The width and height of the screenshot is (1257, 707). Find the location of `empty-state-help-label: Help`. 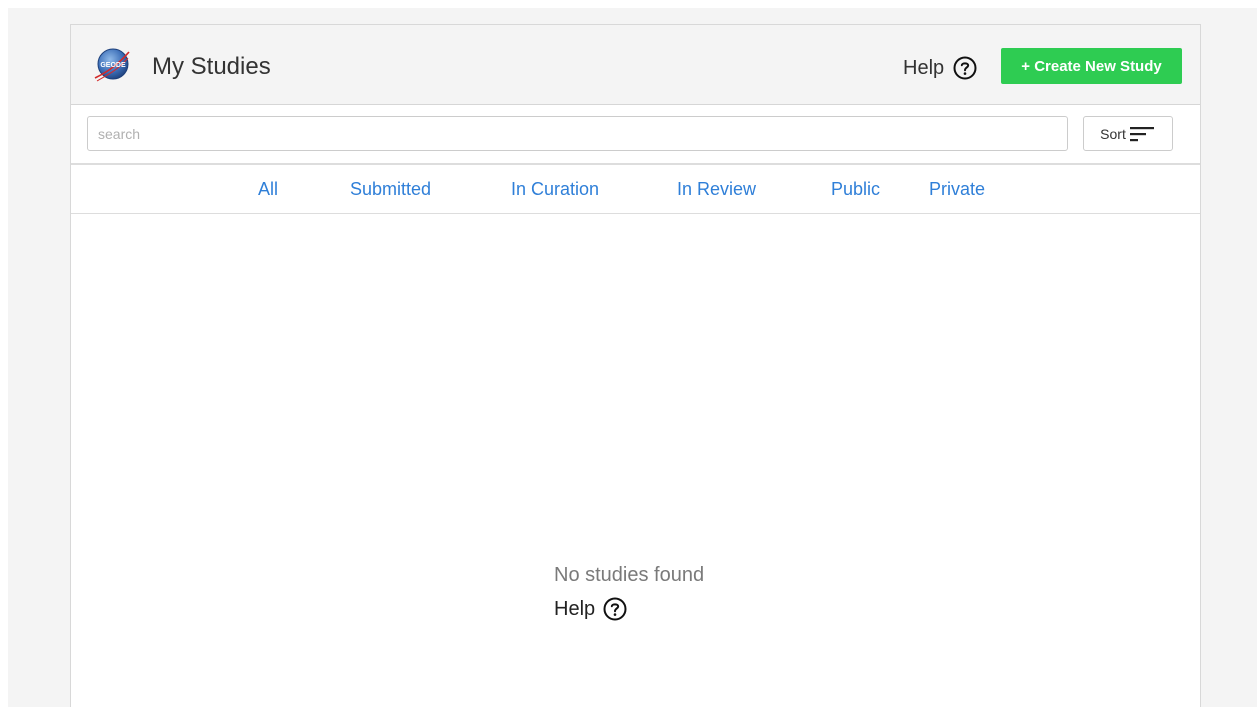

empty-state-help-label: Help is located at coordinates (575, 609).